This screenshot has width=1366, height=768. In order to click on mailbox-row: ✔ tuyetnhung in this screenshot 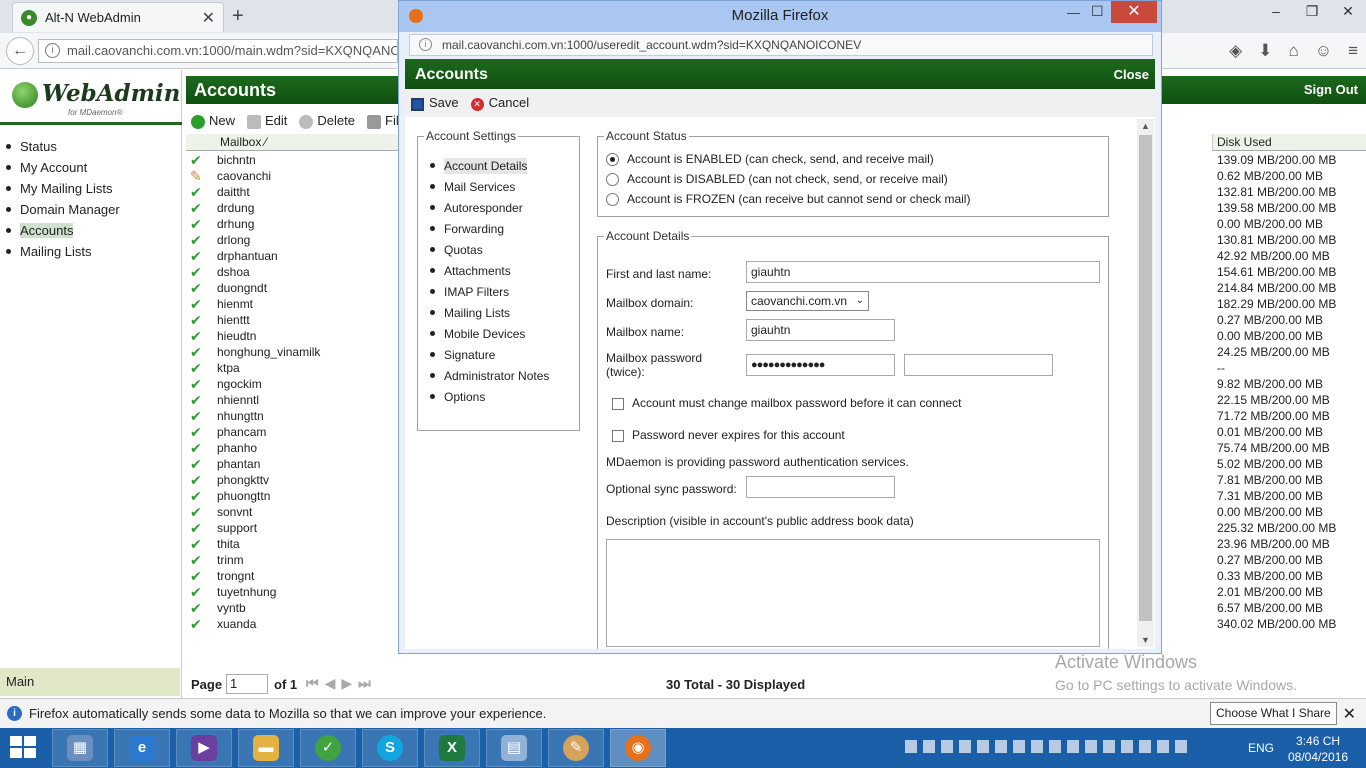, I will do `click(292, 592)`.